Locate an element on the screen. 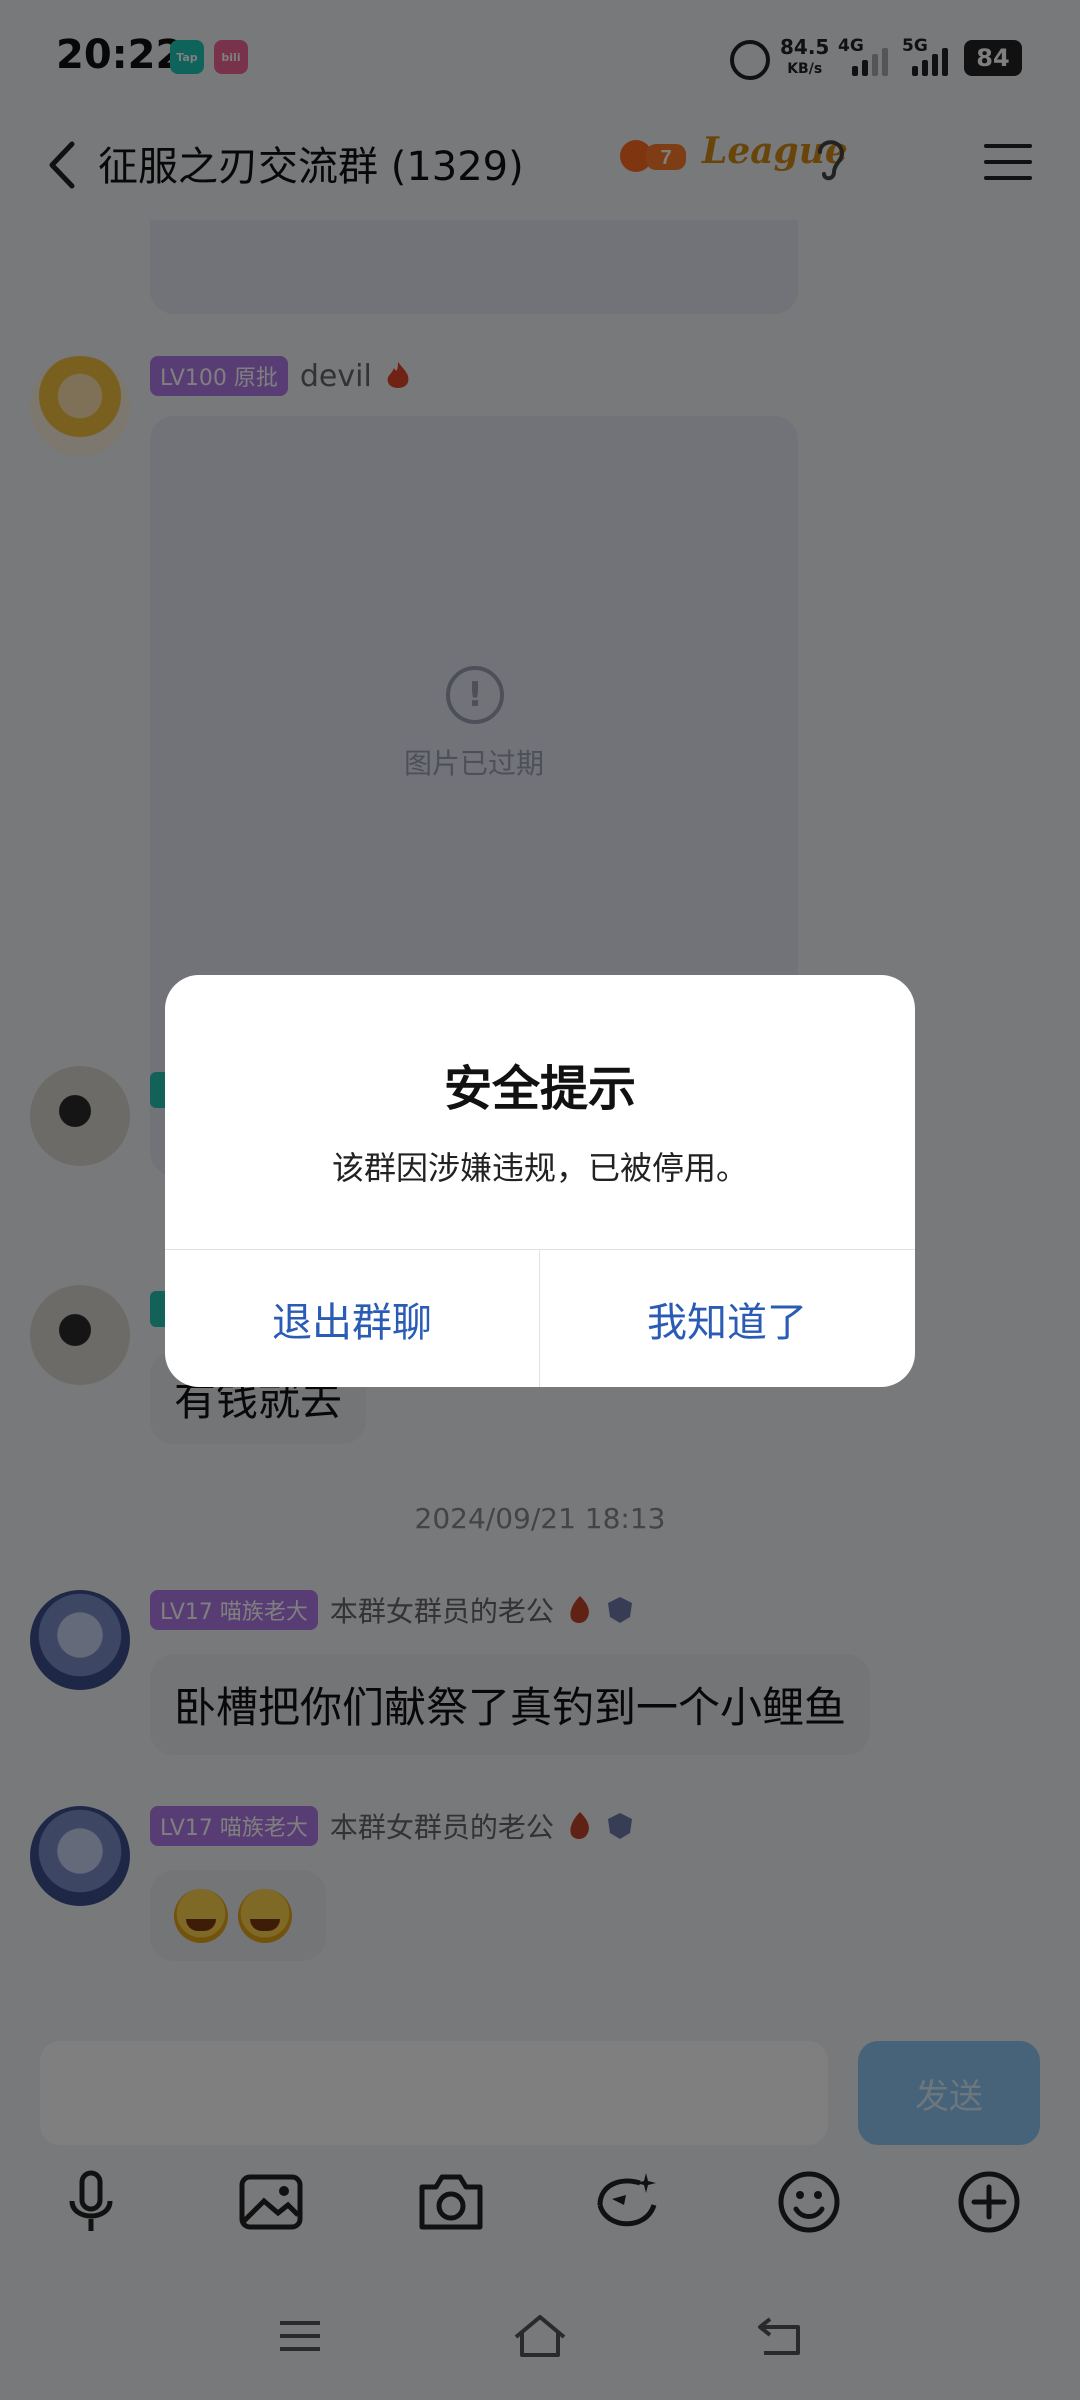 Image resolution: width=1080 pixels, height=2400 pixels. exit-group-button: 退出群聊 is located at coordinates (352, 1318).